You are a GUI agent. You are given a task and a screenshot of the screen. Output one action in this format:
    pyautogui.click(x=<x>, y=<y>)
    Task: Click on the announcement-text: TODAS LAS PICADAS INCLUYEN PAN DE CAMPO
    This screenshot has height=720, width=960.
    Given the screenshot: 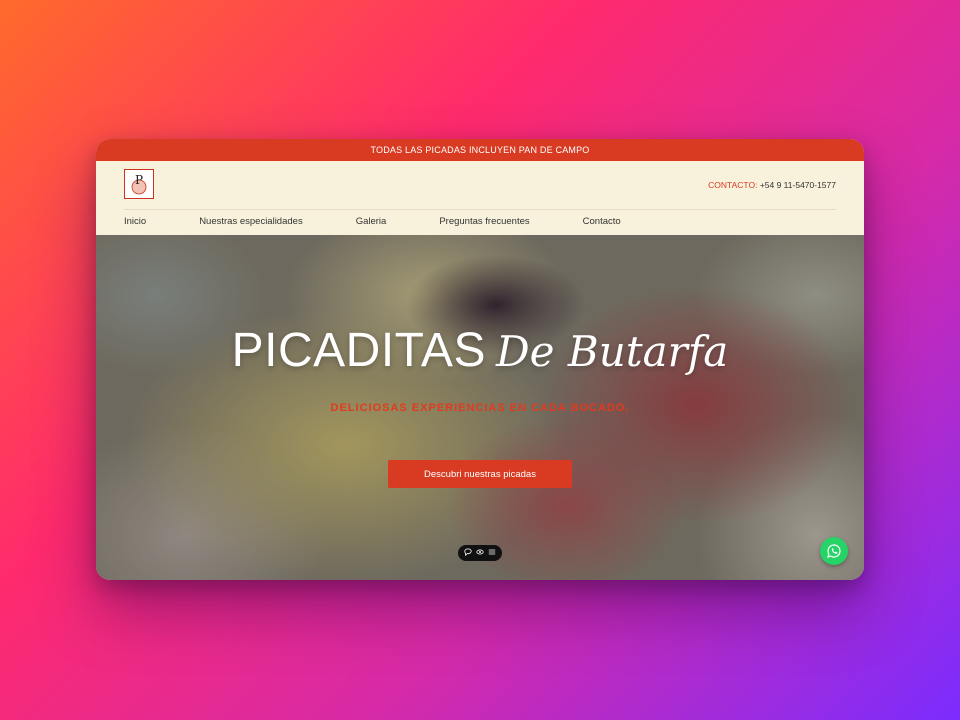 What is the action you would take?
    pyautogui.click(x=480, y=150)
    